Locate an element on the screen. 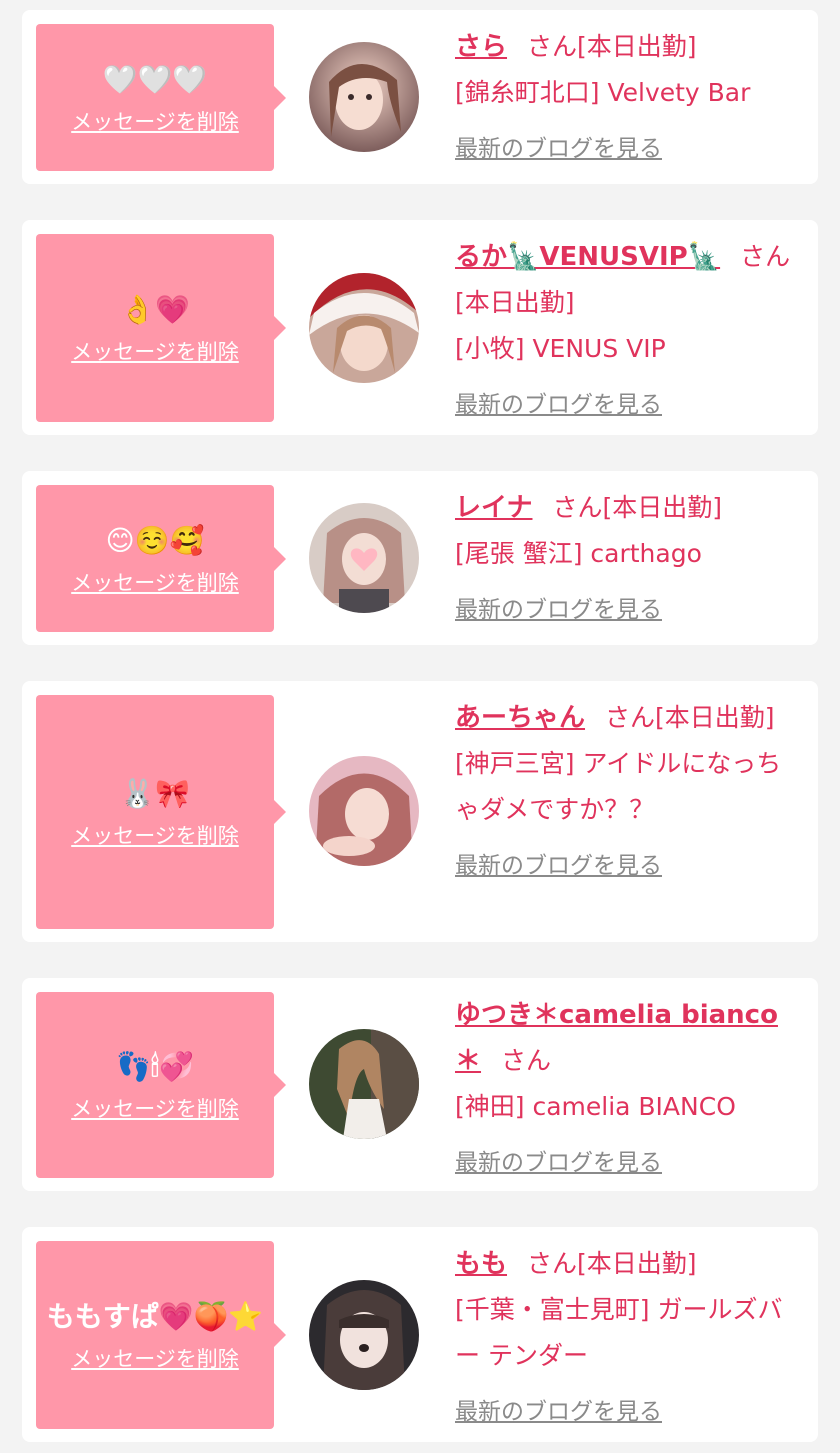 The width and height of the screenshot is (840, 1453). girl-info: レイナ さん[本日出勤] [尾張 蟹江] carthago 最新のブログを見る is located at coordinates (626, 559).